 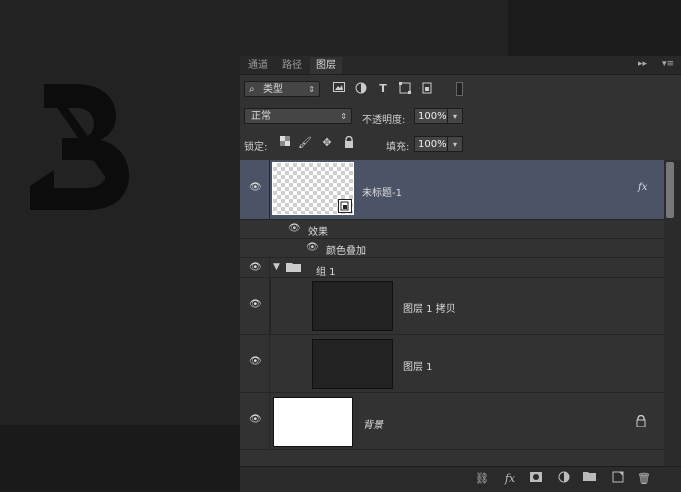 I want to click on blend-mode-select: 正常 ⇕, so click(x=298, y=116).